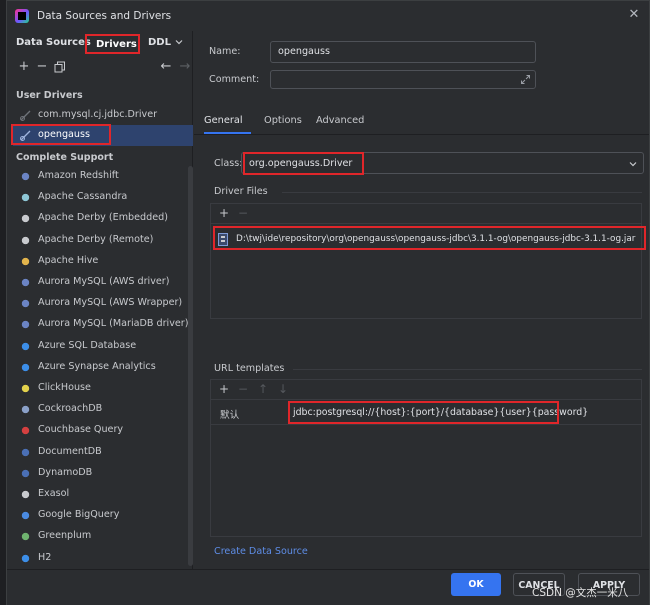 Image resolution: width=650 pixels, height=605 pixels. Describe the element at coordinates (53, 42) in the screenshot. I see `tab-data-sources: Data Sources` at that location.